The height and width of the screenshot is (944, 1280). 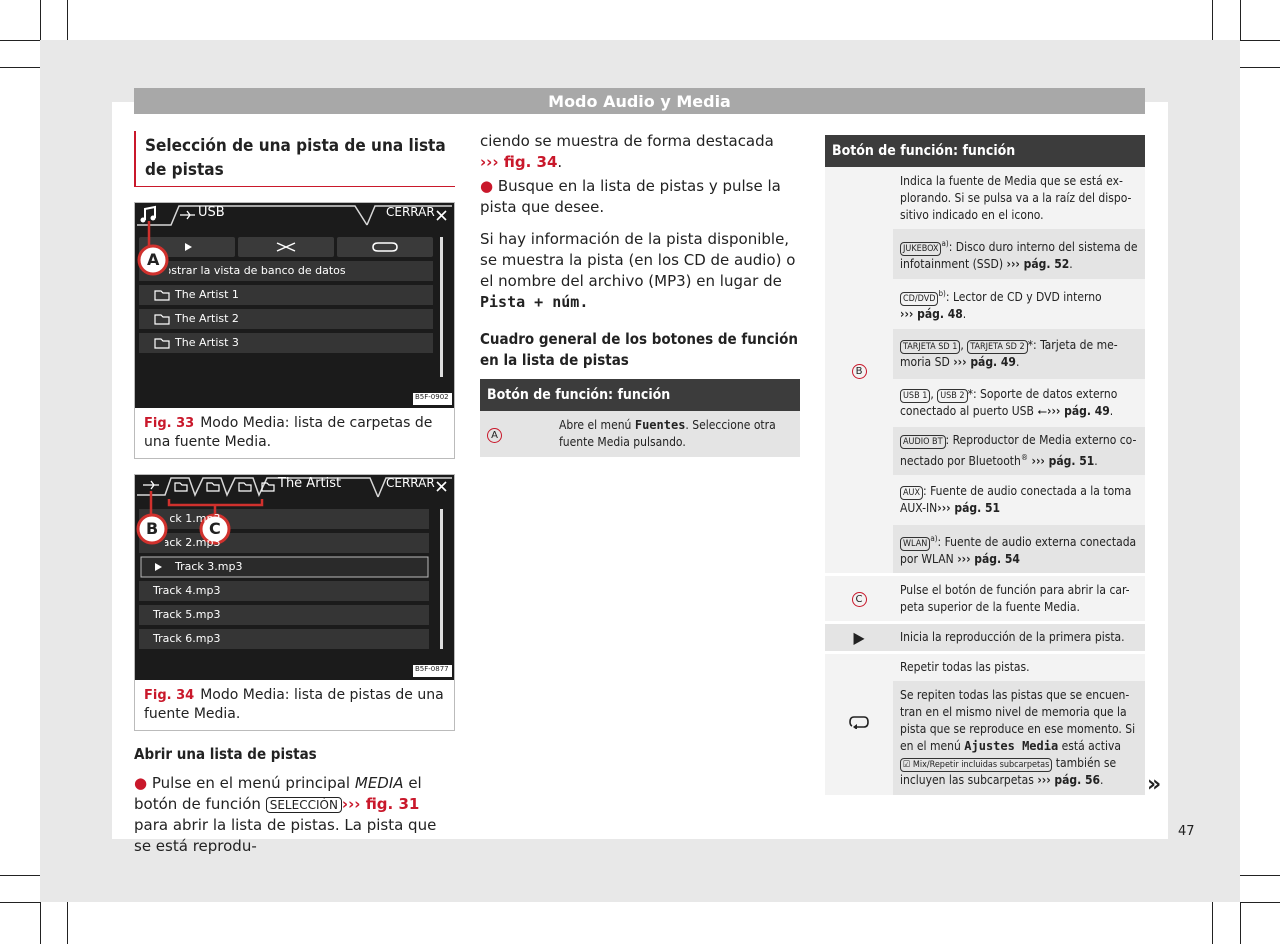 I want to click on text: ciendo se muestra de forma destacada, so click(x=627, y=141).